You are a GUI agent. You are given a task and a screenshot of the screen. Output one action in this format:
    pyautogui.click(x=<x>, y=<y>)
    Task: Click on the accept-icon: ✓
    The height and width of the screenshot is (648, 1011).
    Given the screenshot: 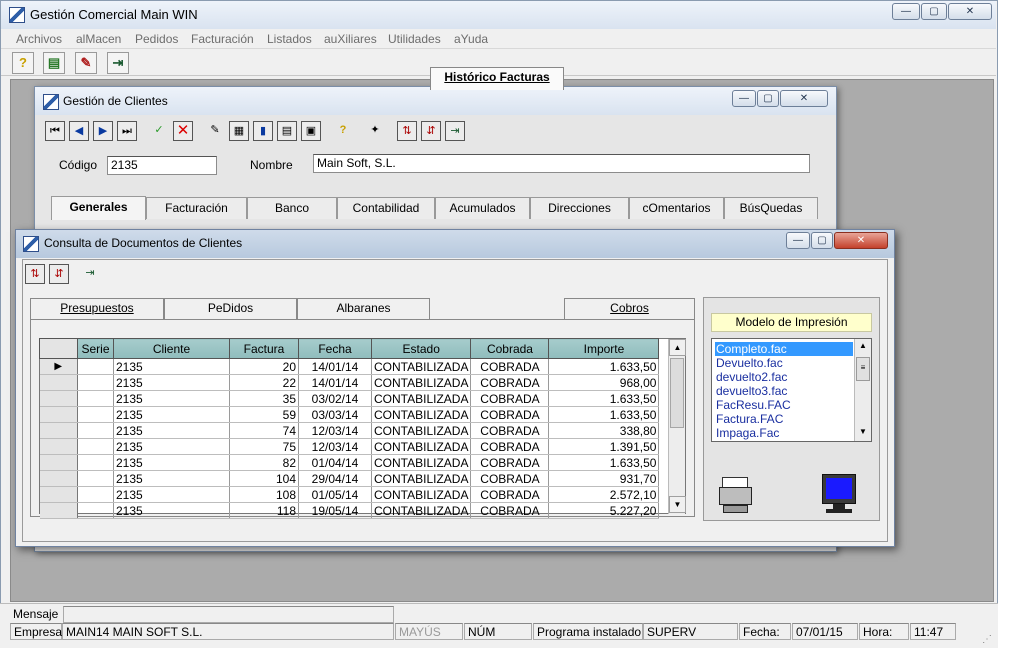 What is the action you would take?
    pyautogui.click(x=159, y=131)
    